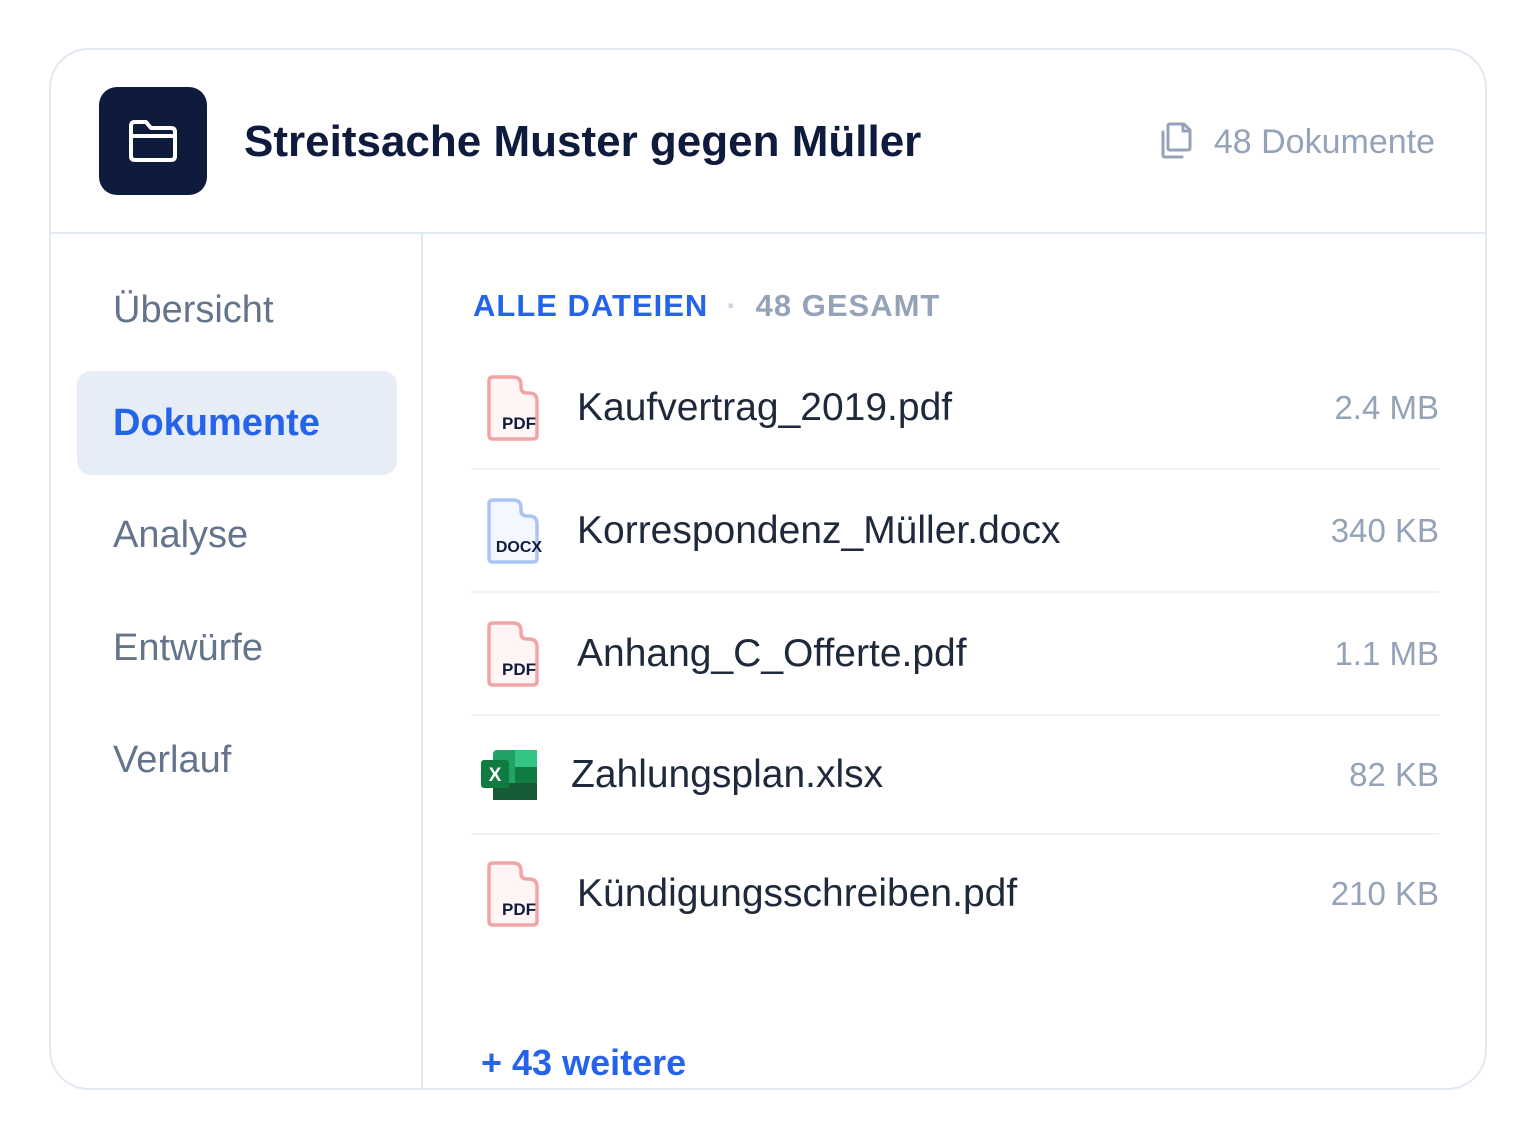 The width and height of the screenshot is (1536, 1139). Describe the element at coordinates (727, 774) in the screenshot. I see `file-name: Zahlungsplan.xlsx` at that location.